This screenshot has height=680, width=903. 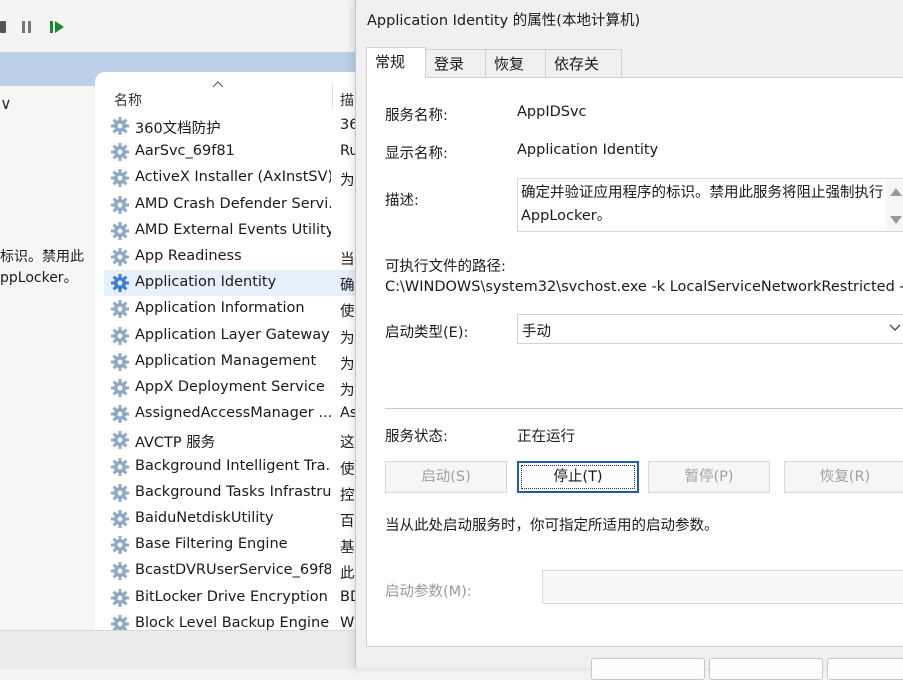 I want to click on startup-type-select: 手动, so click(x=710, y=329).